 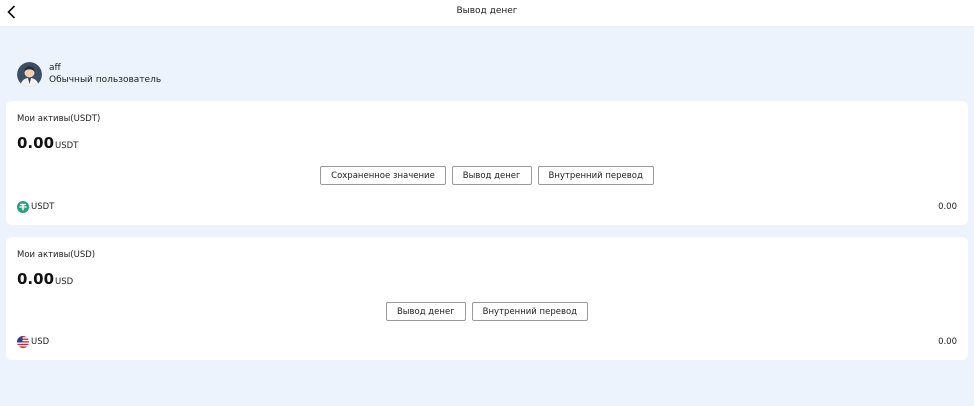 I want to click on page-title: Вывод денег, so click(x=487, y=11).